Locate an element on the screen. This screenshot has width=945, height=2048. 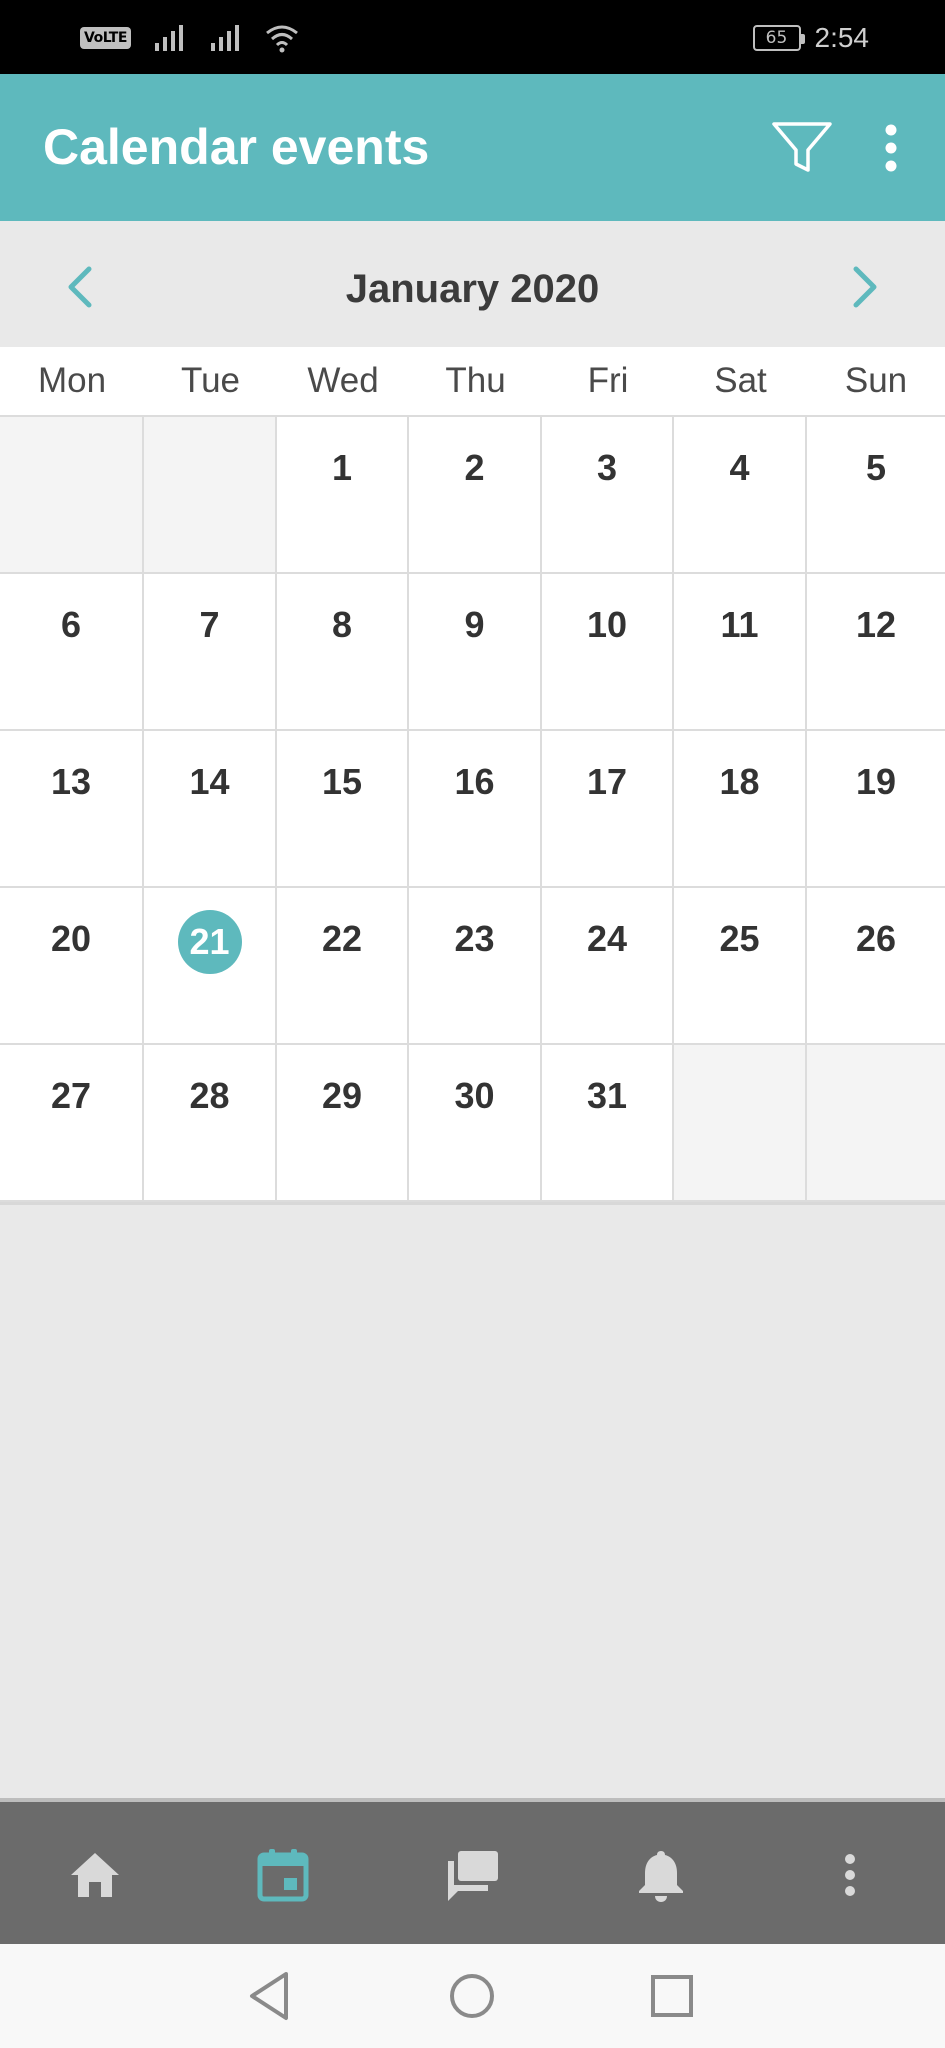
day-cell: 19 is located at coordinates (876, 809).